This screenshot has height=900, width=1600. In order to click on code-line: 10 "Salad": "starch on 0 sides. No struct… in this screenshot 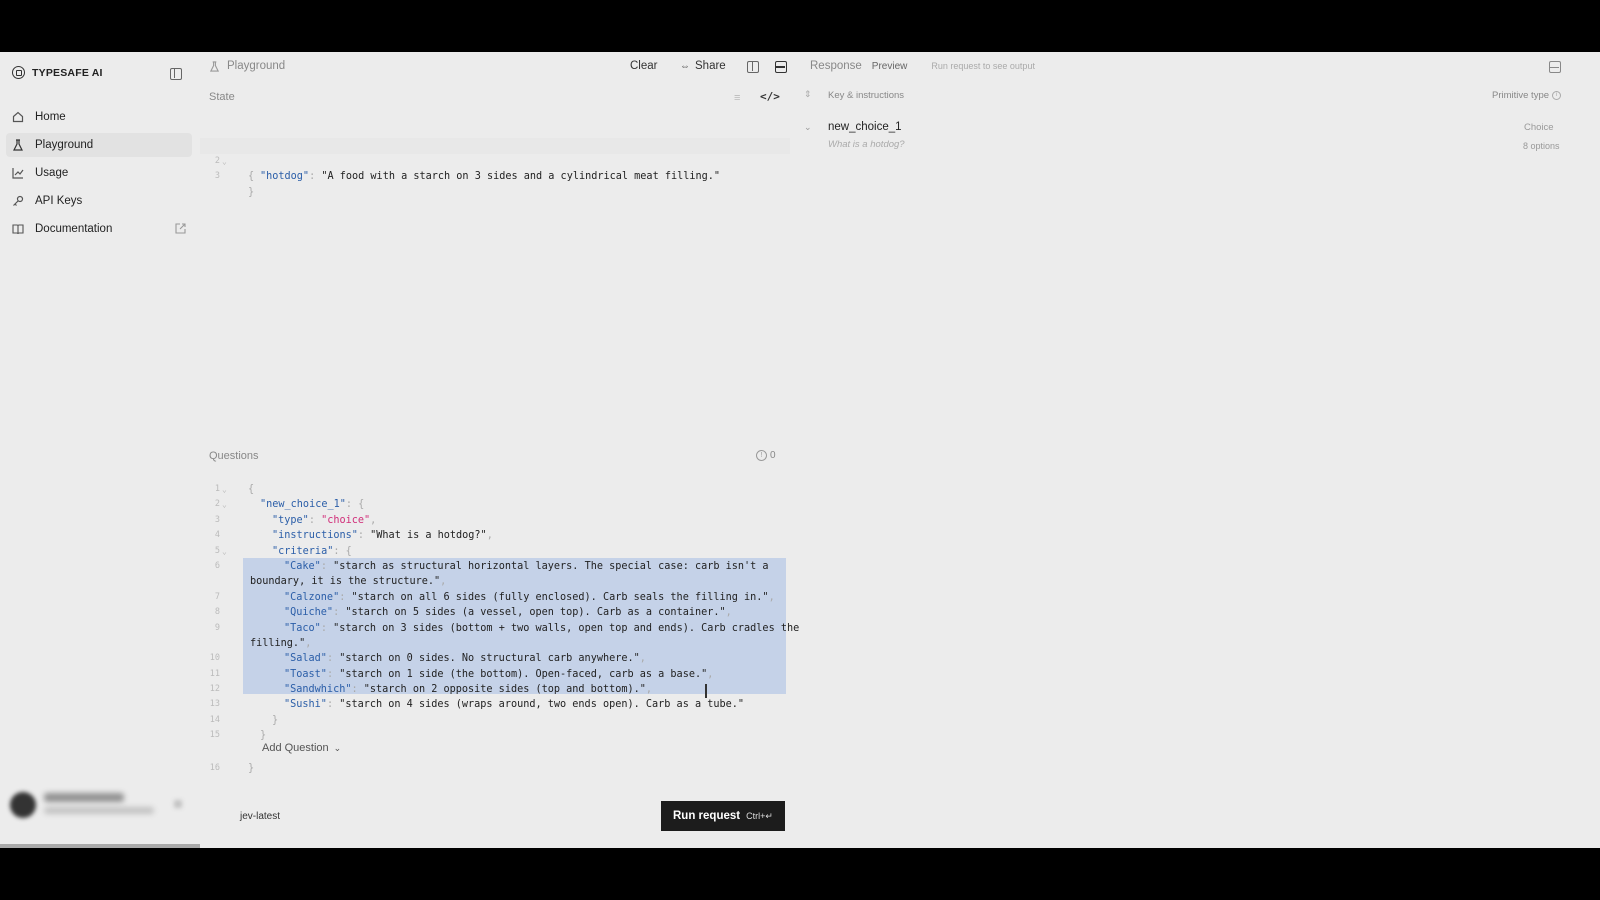, I will do `click(427, 659)`.